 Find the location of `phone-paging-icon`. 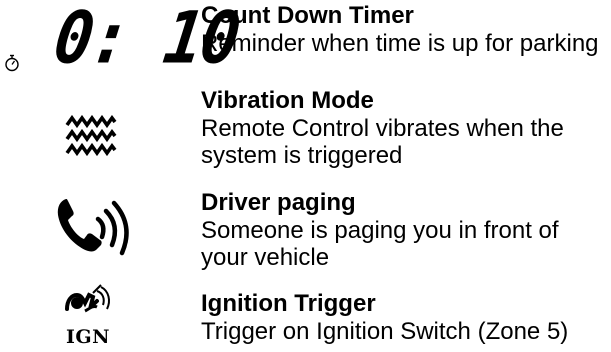

phone-paging-icon is located at coordinates (93, 227).